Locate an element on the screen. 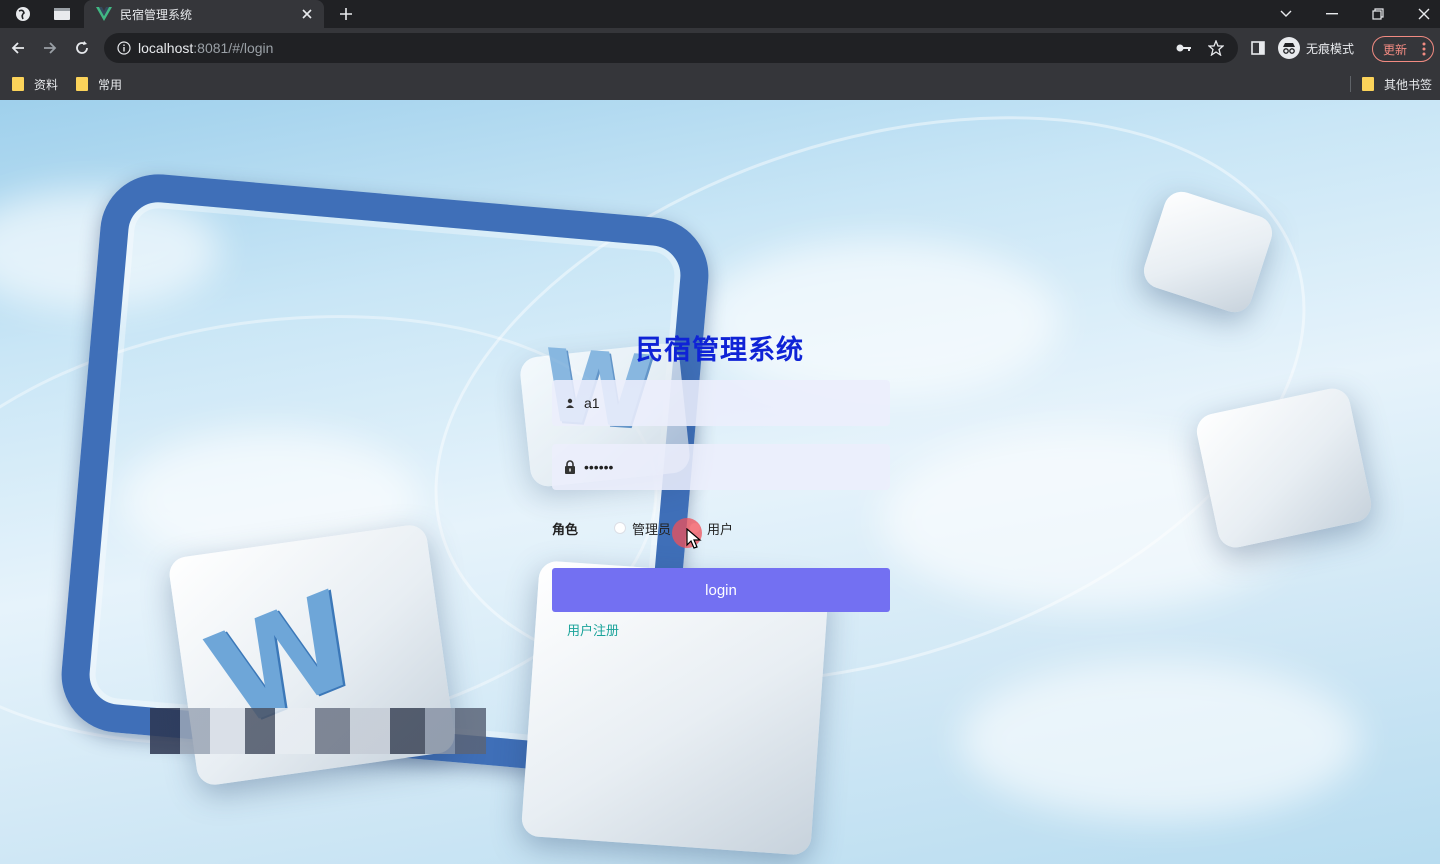 Image resolution: width=1440 pixels, height=864 pixels. role-selector: 角色 管理员 用户 is located at coordinates (651, 528).